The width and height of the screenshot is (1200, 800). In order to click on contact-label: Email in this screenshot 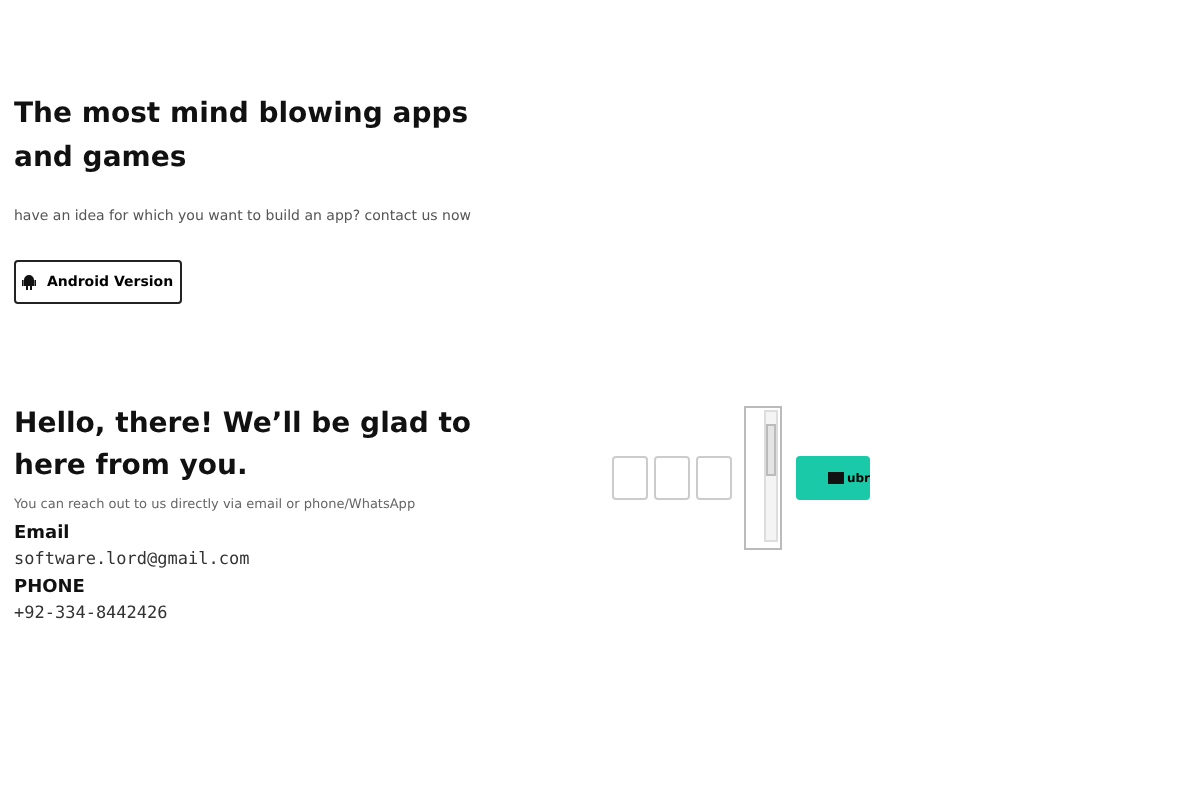, I will do `click(43, 534)`.